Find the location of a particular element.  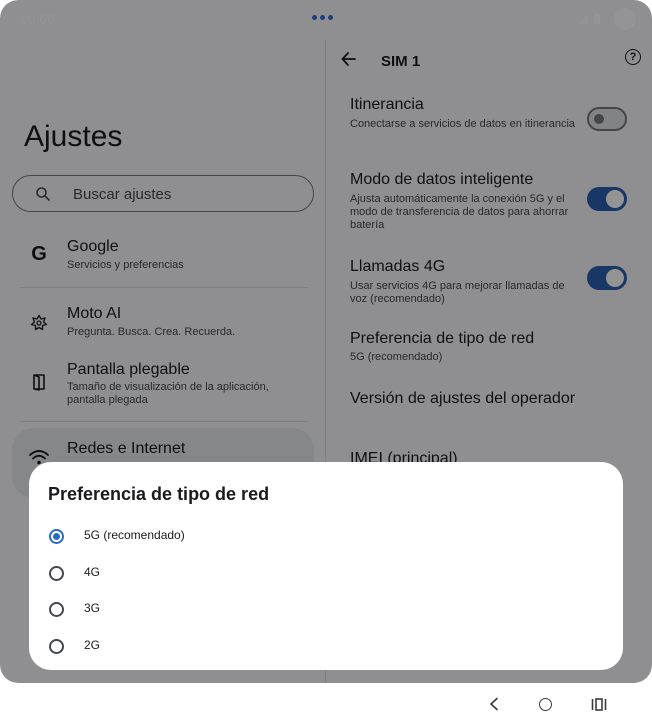

option-label: 3G is located at coordinates (92, 608).